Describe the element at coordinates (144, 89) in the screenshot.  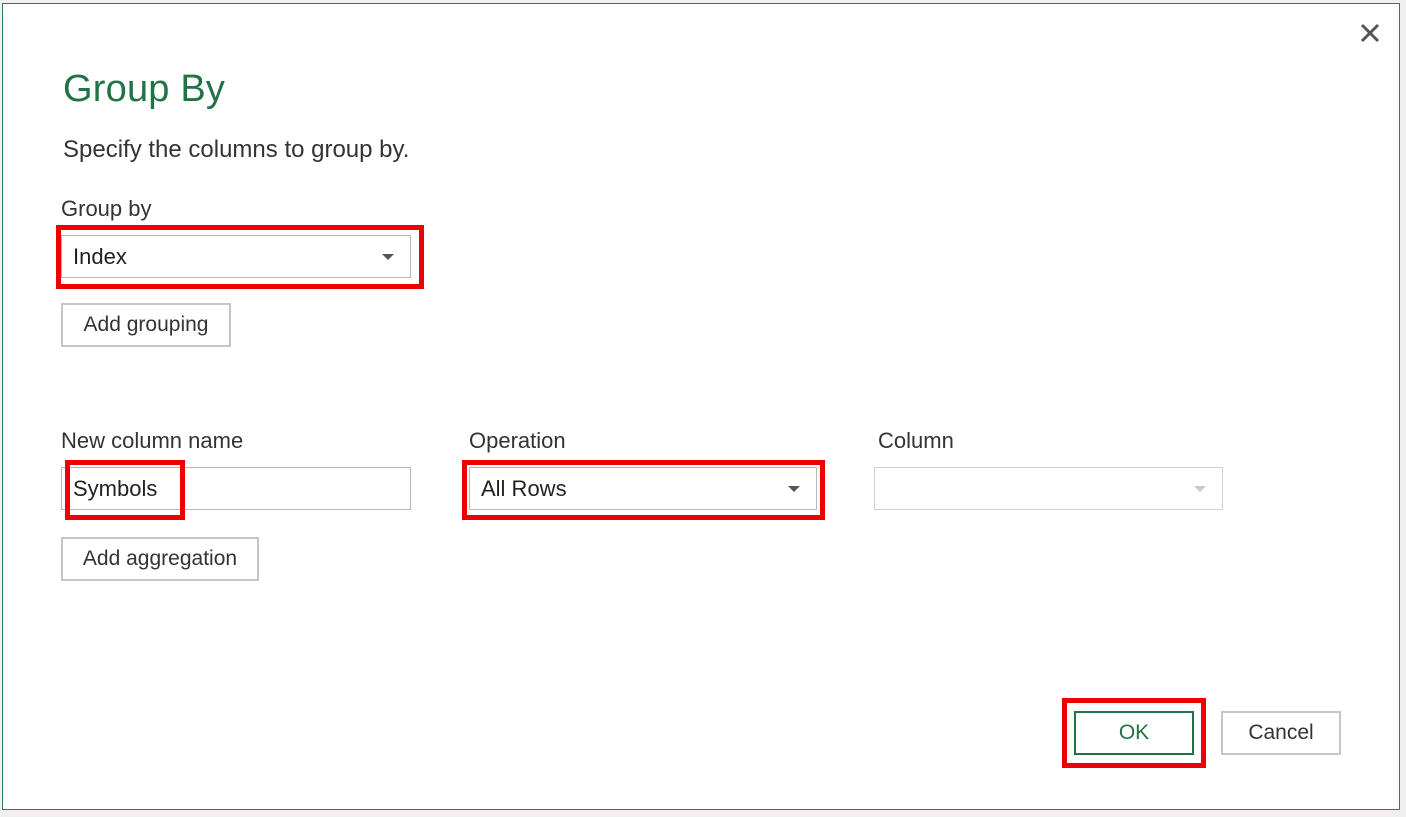
I see `dialog-title: Group By` at that location.